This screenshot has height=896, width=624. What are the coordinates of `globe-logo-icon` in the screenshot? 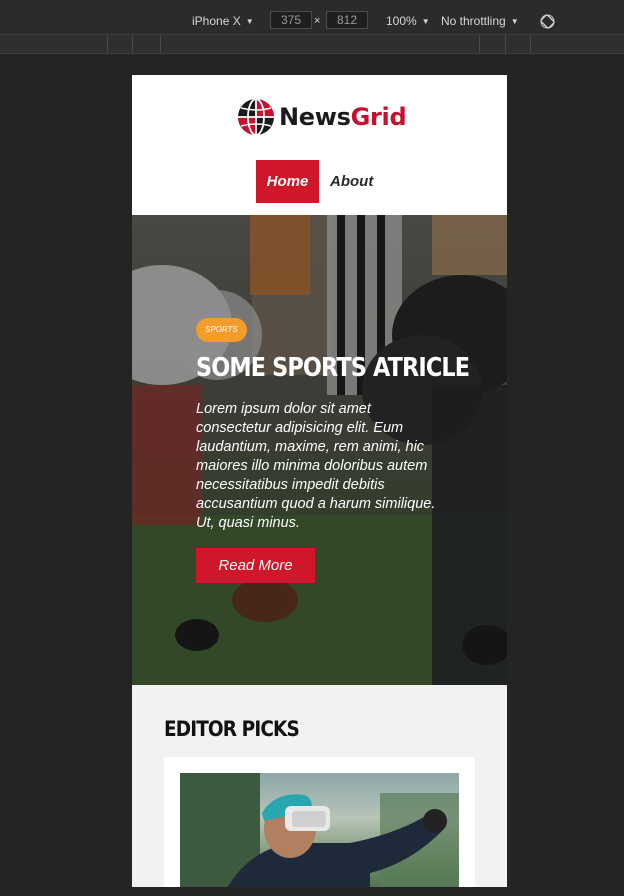 It's located at (256, 117).